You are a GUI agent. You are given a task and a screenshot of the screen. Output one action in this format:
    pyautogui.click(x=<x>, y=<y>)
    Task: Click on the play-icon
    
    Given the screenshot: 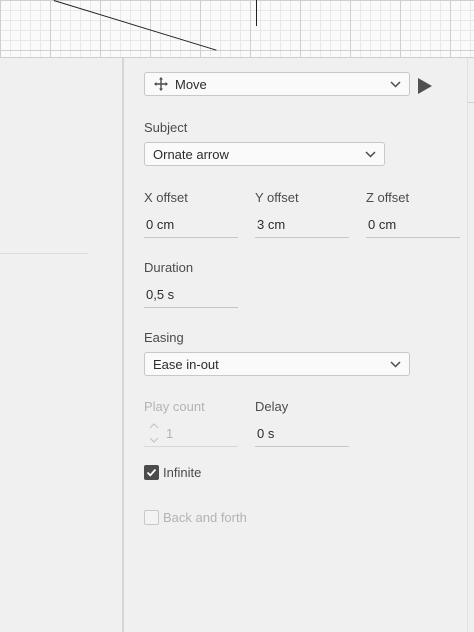 What is the action you would take?
    pyautogui.click(x=425, y=86)
    